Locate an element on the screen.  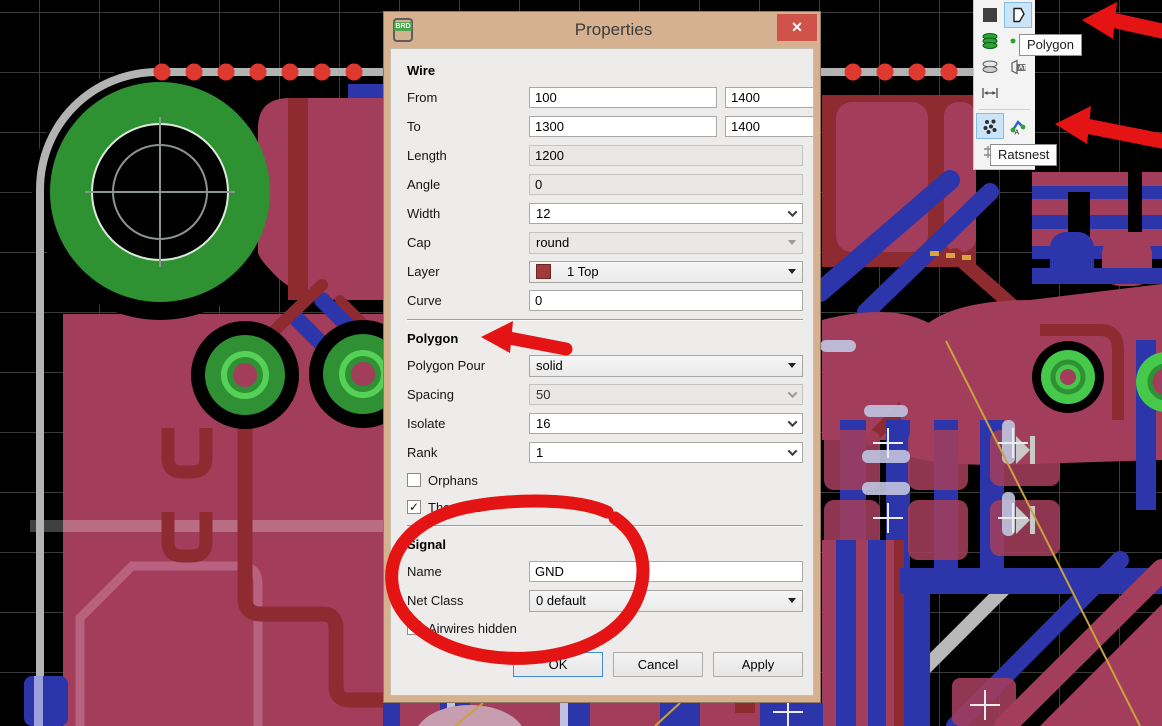
polygon-section-header: Polygon is located at coordinates (433, 338).